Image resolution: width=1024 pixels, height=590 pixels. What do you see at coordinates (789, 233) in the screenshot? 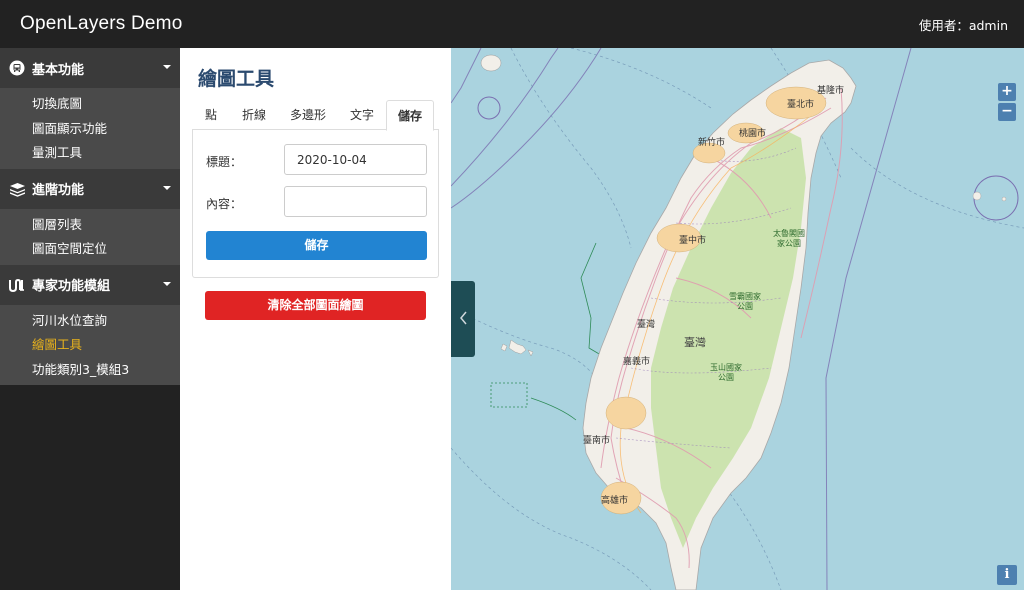
I see `map-label-taroko-line1: 太魯閣國` at bounding box center [789, 233].